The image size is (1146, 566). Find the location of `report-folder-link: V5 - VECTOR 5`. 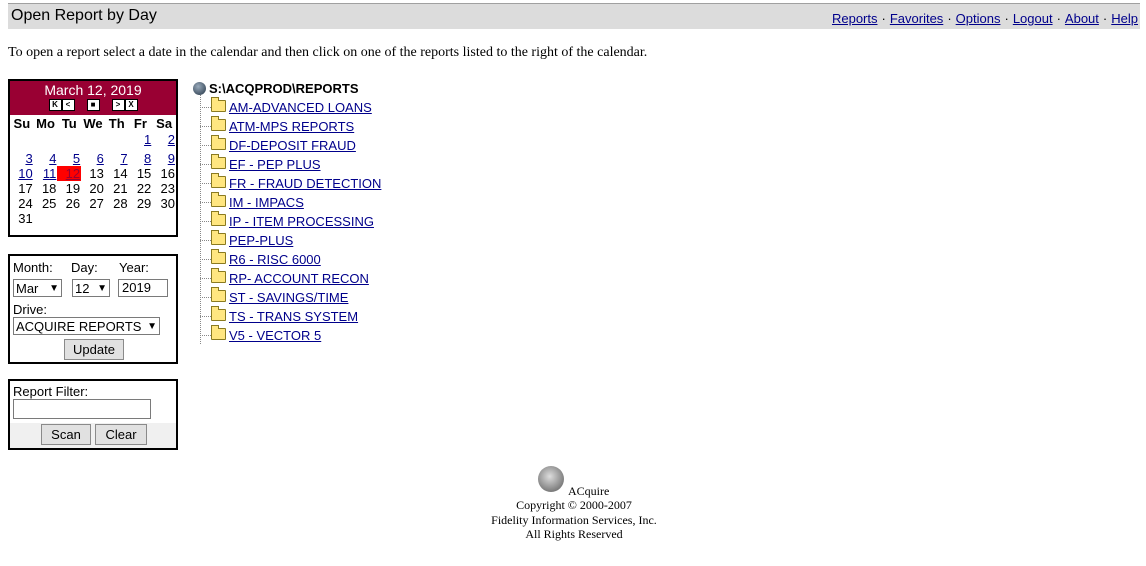

report-folder-link: V5 - VECTOR 5 is located at coordinates (275, 335).